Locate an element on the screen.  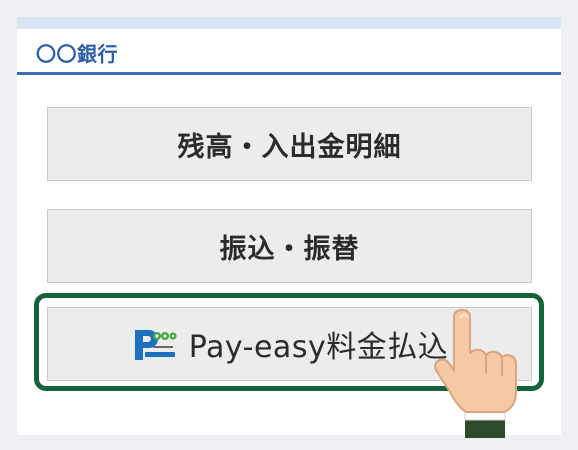
top-strip is located at coordinates (289, 23).